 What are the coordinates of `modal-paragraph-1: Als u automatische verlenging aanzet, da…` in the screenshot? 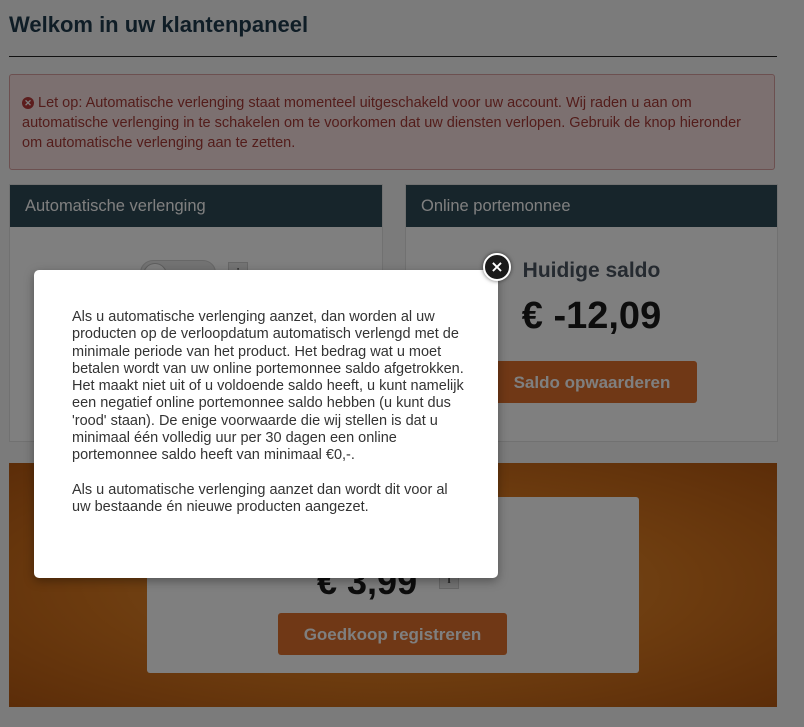 It's located at (268, 386).